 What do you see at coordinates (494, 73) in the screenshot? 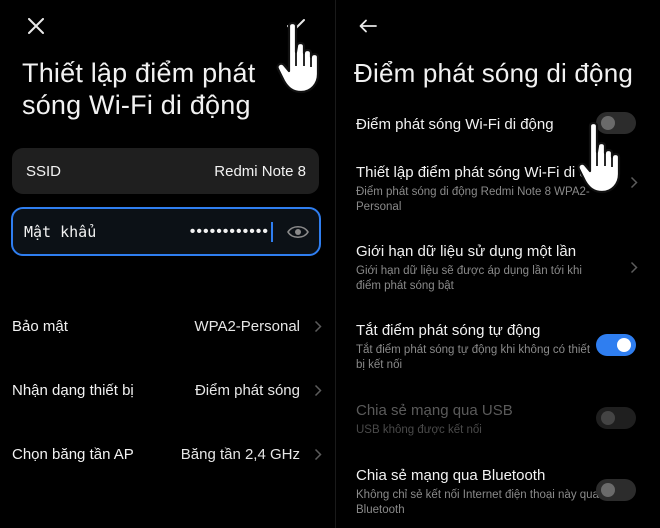
I see `page-title: Điểm phát sóng di động` at bounding box center [494, 73].